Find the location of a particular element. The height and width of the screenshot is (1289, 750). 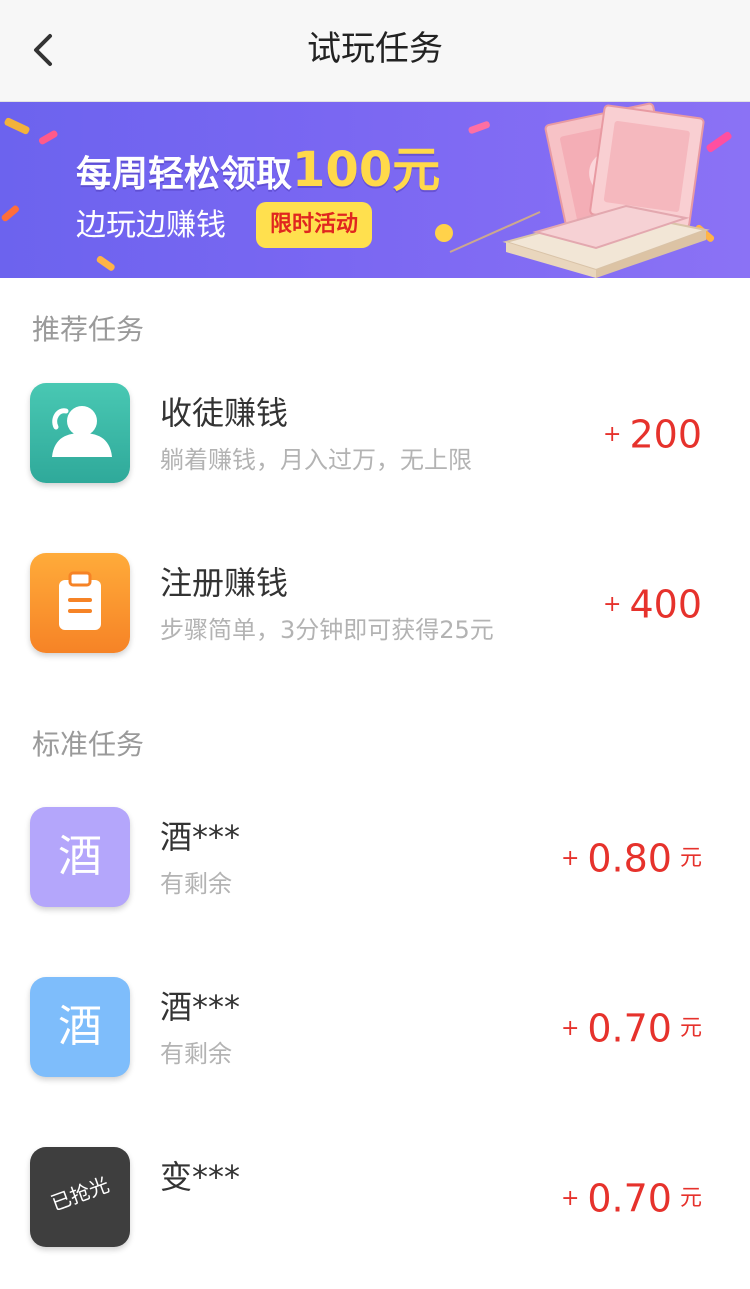

banner-amount: 100元 is located at coordinates (366, 170).